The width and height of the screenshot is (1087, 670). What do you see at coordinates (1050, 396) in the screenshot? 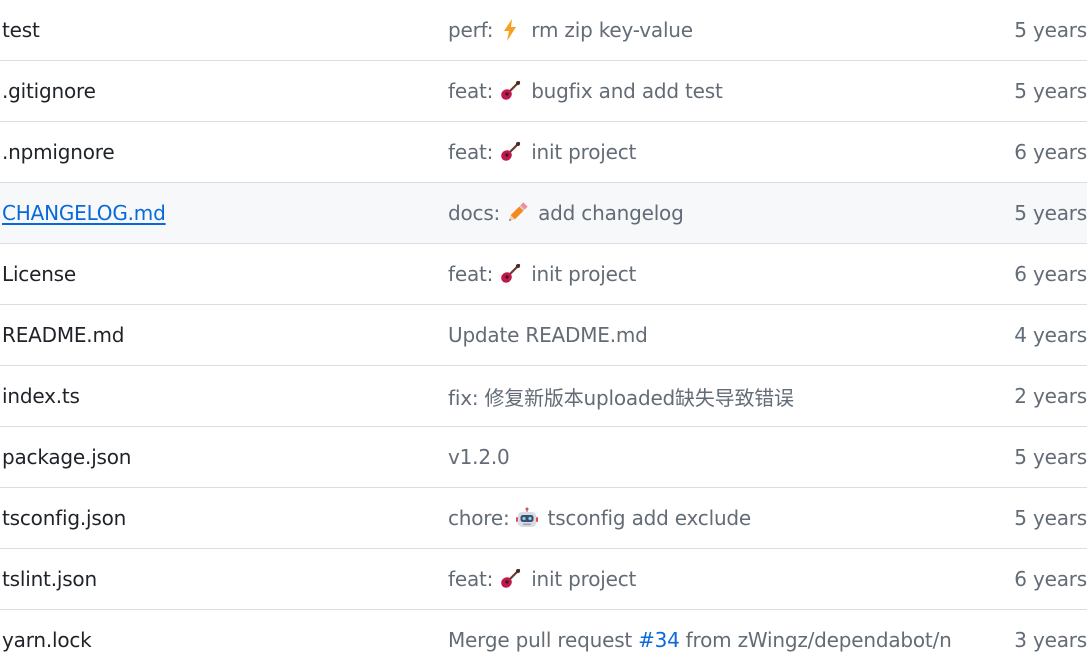
I see `commit-age: 2 years` at bounding box center [1050, 396].